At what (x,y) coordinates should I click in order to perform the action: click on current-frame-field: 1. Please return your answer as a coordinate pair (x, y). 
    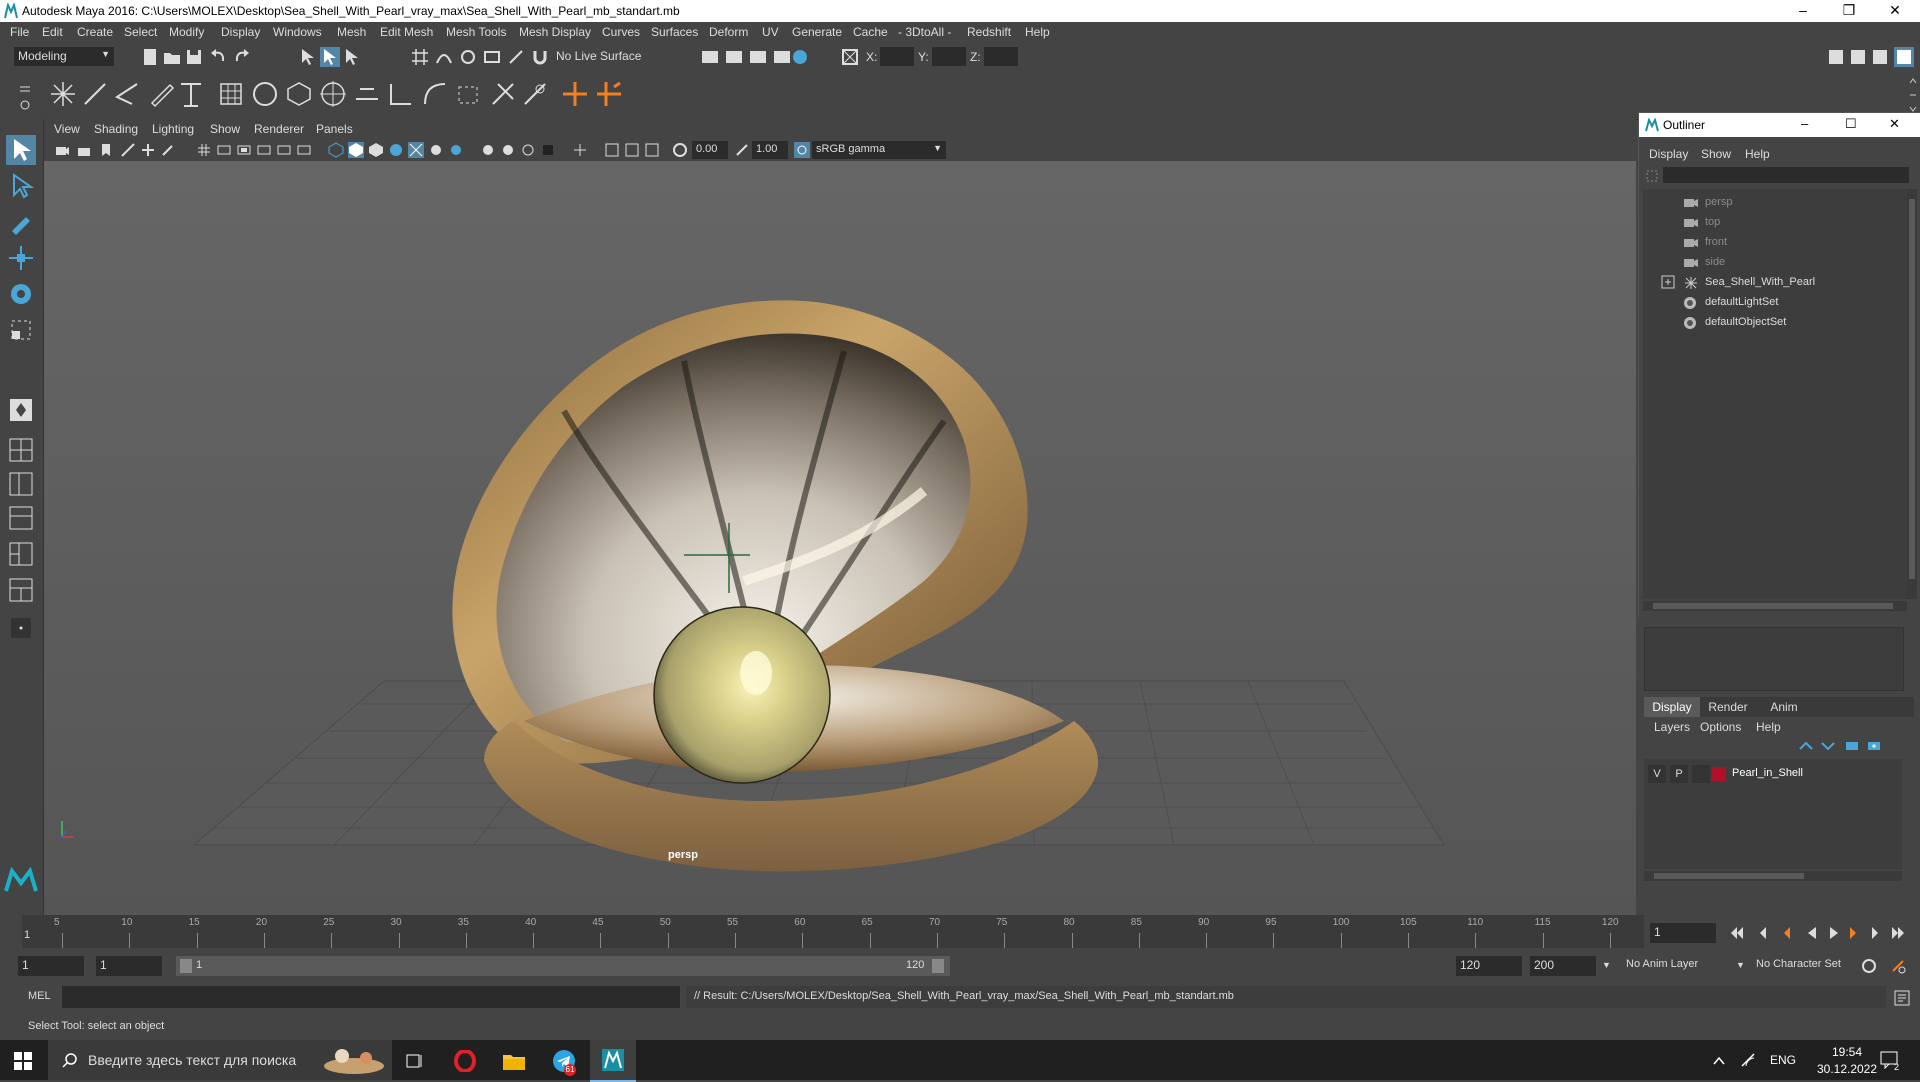
    Looking at the image, I should click on (1683, 933).